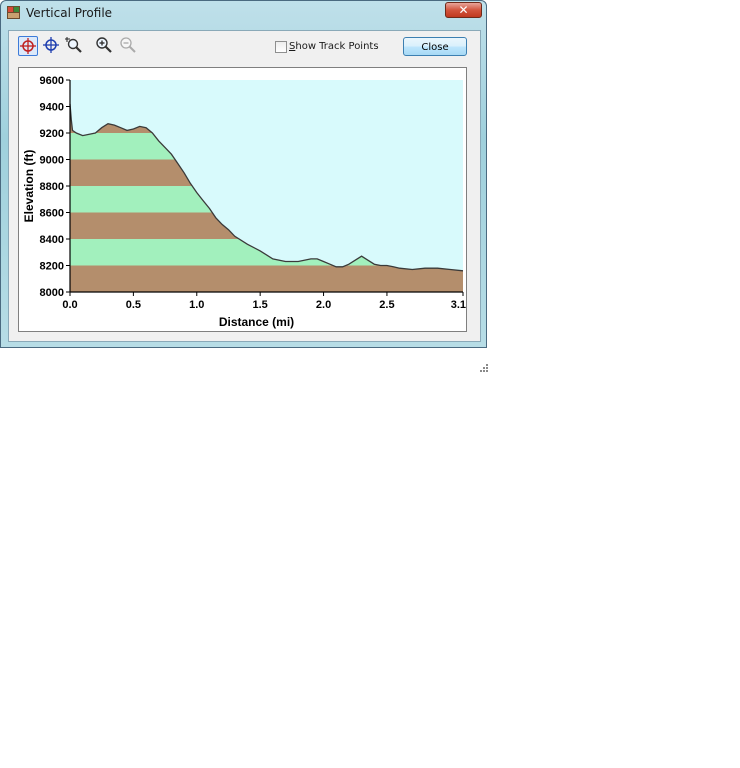  I want to click on y-tick-label: 8200, so click(52, 267).